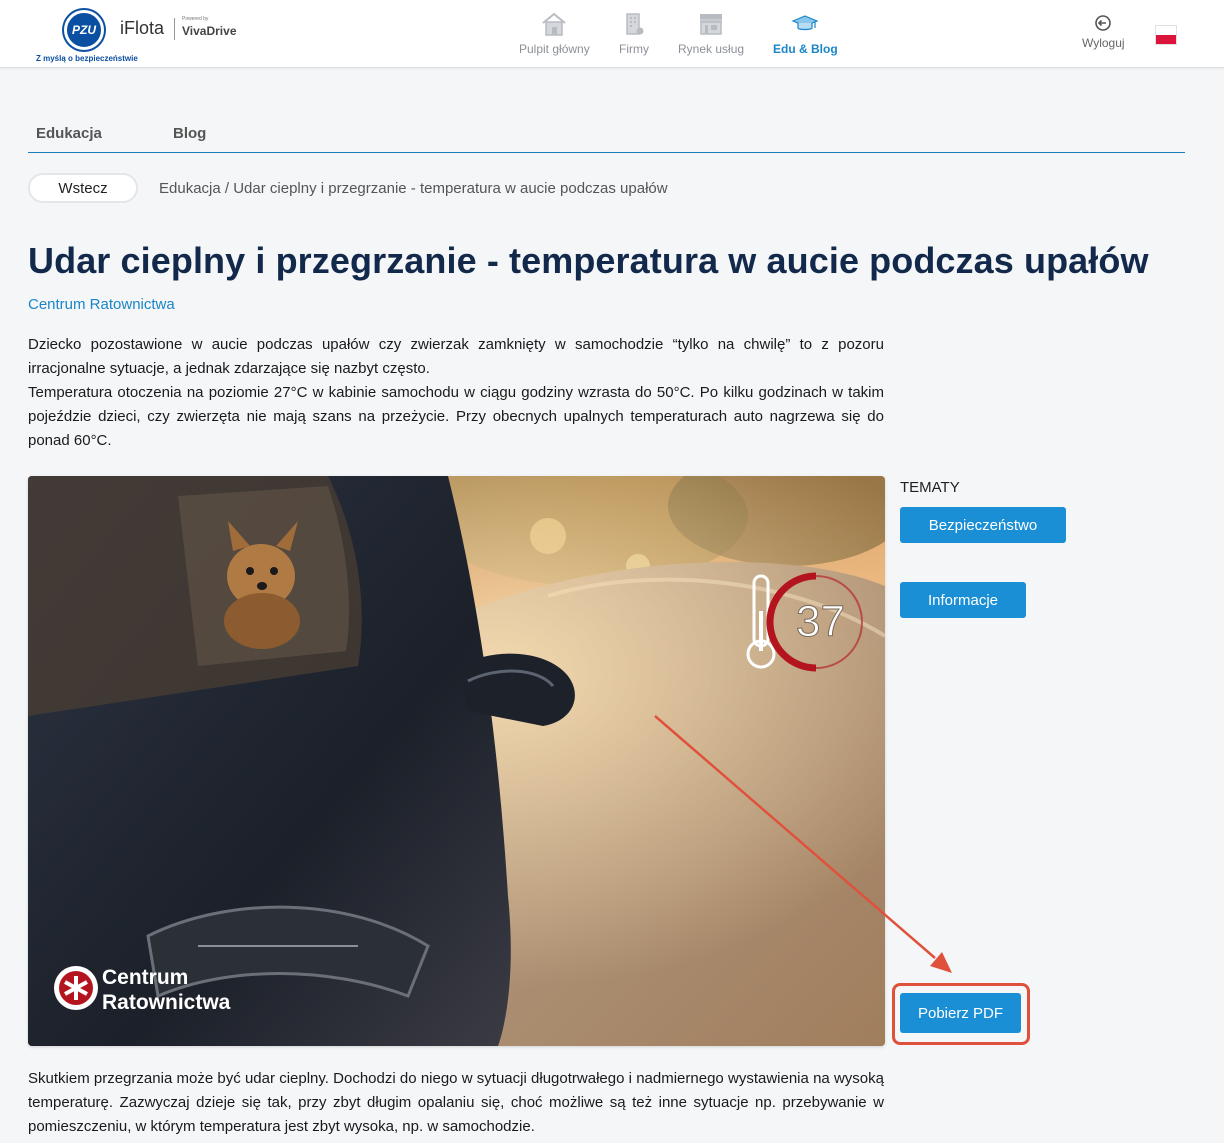  What do you see at coordinates (1166, 35) in the screenshot?
I see `polish-flag-icon` at bounding box center [1166, 35].